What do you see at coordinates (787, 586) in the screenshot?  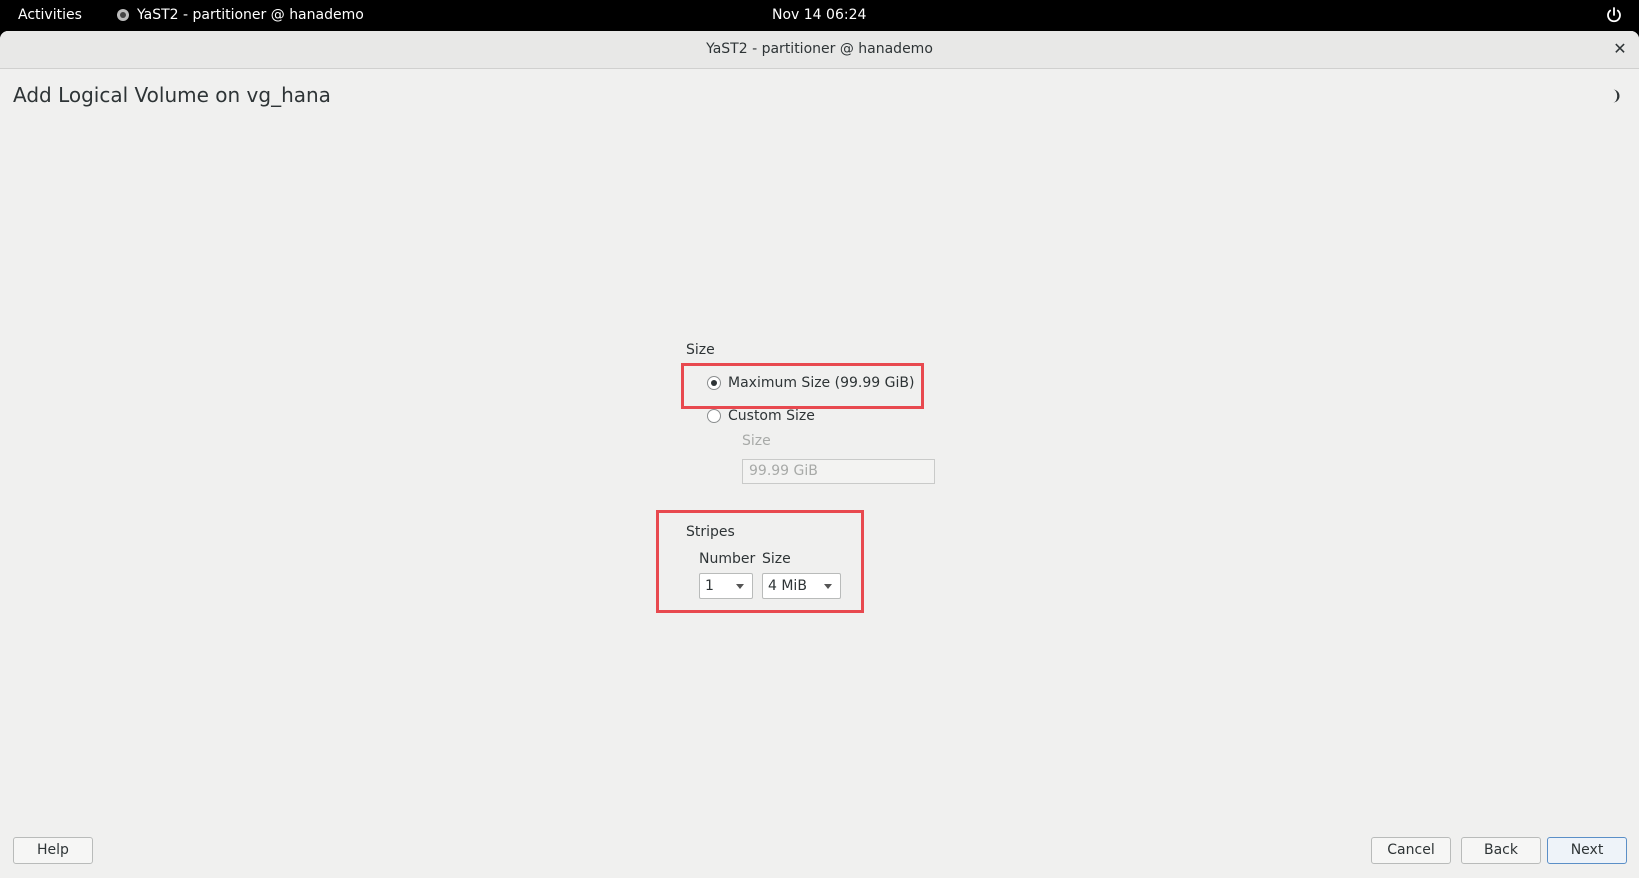 I see `stripes-size-value: 4 MiB` at bounding box center [787, 586].